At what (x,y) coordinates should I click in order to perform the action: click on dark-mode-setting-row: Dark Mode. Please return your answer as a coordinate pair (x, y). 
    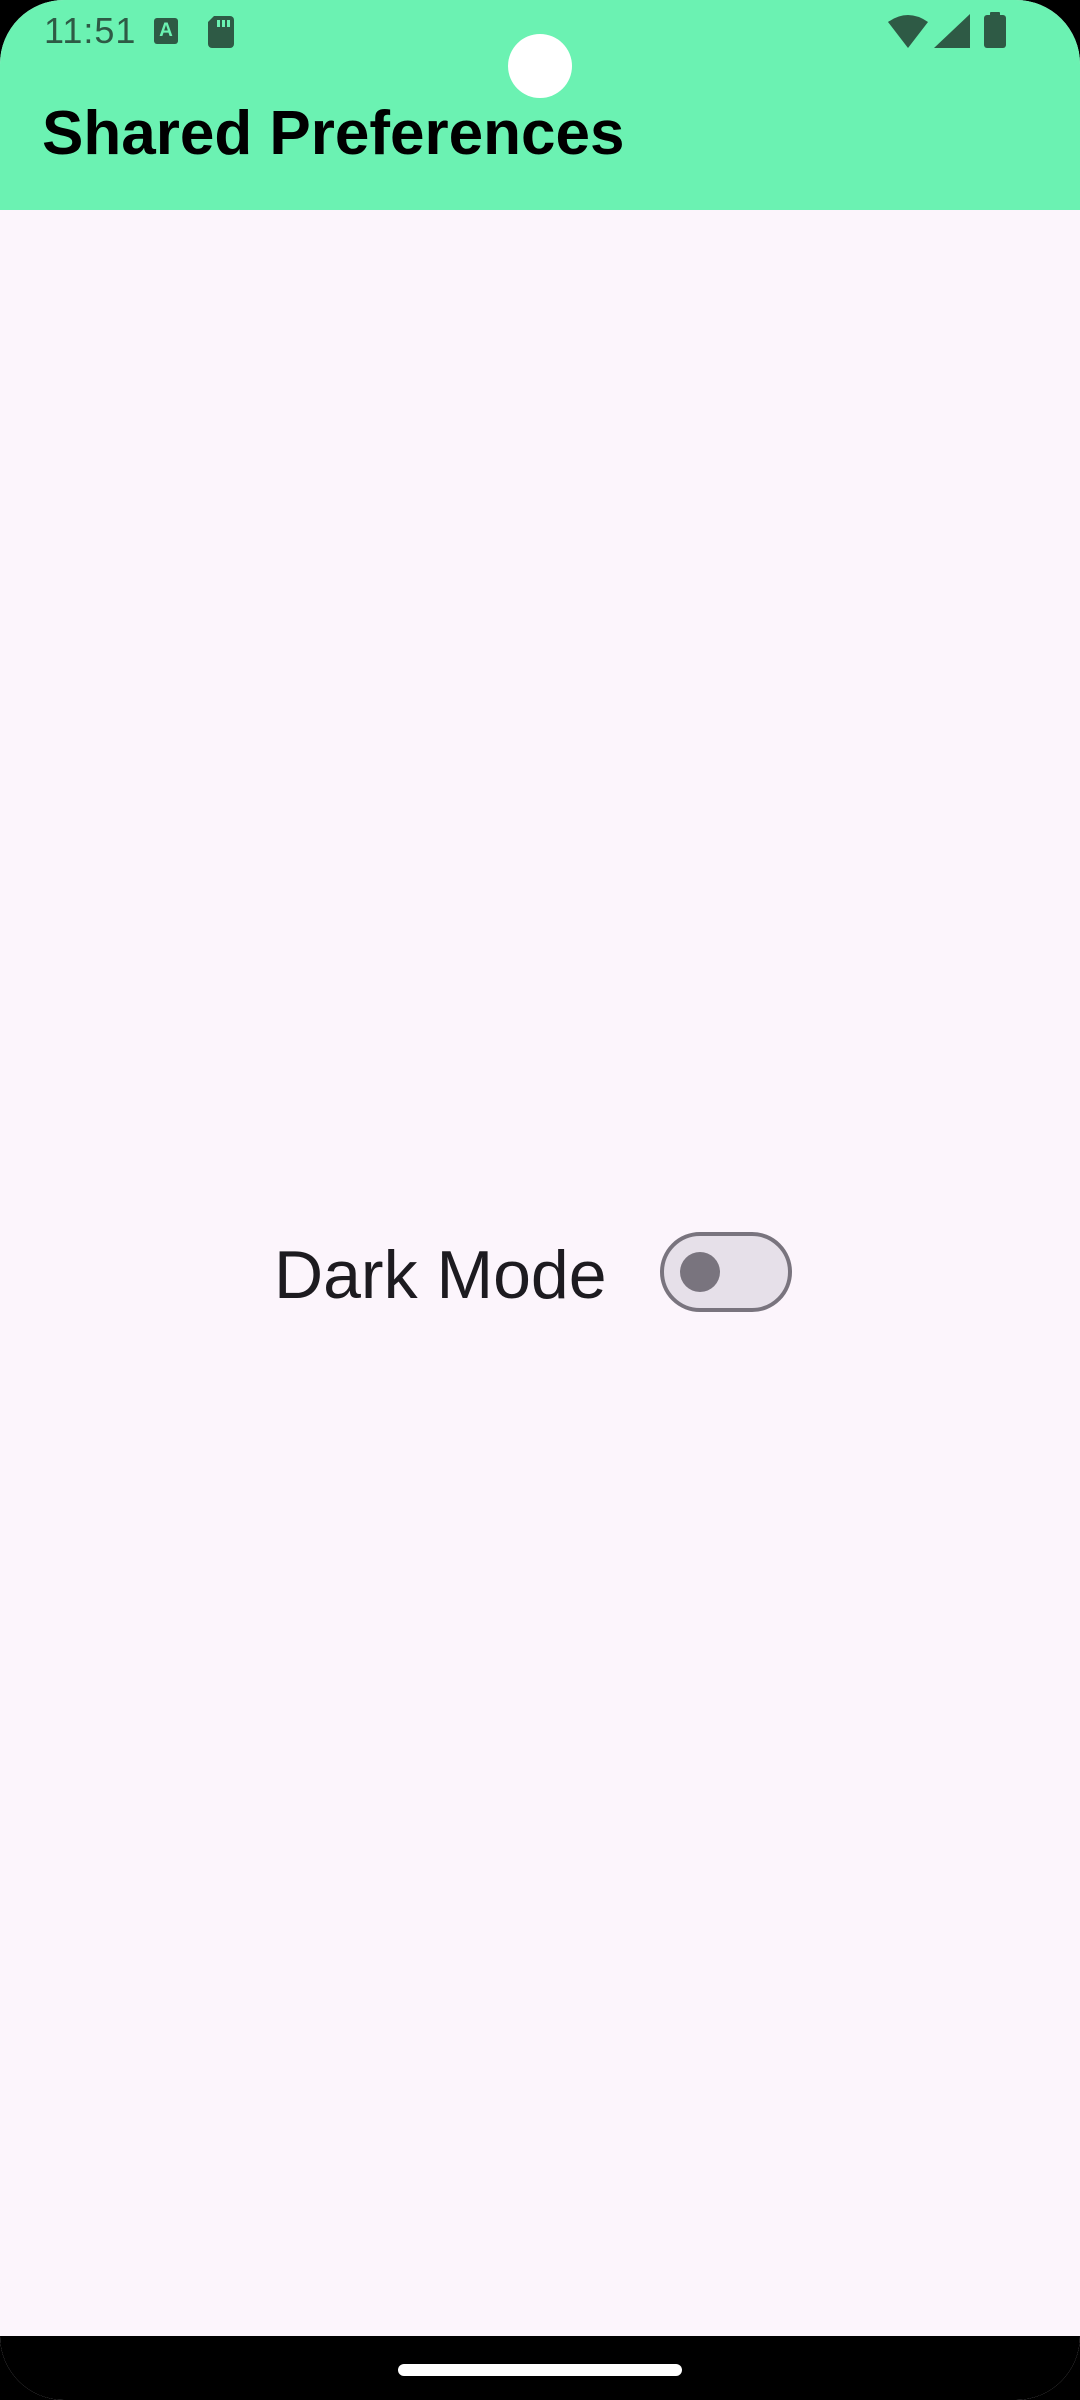
    Looking at the image, I should click on (540, 1274).